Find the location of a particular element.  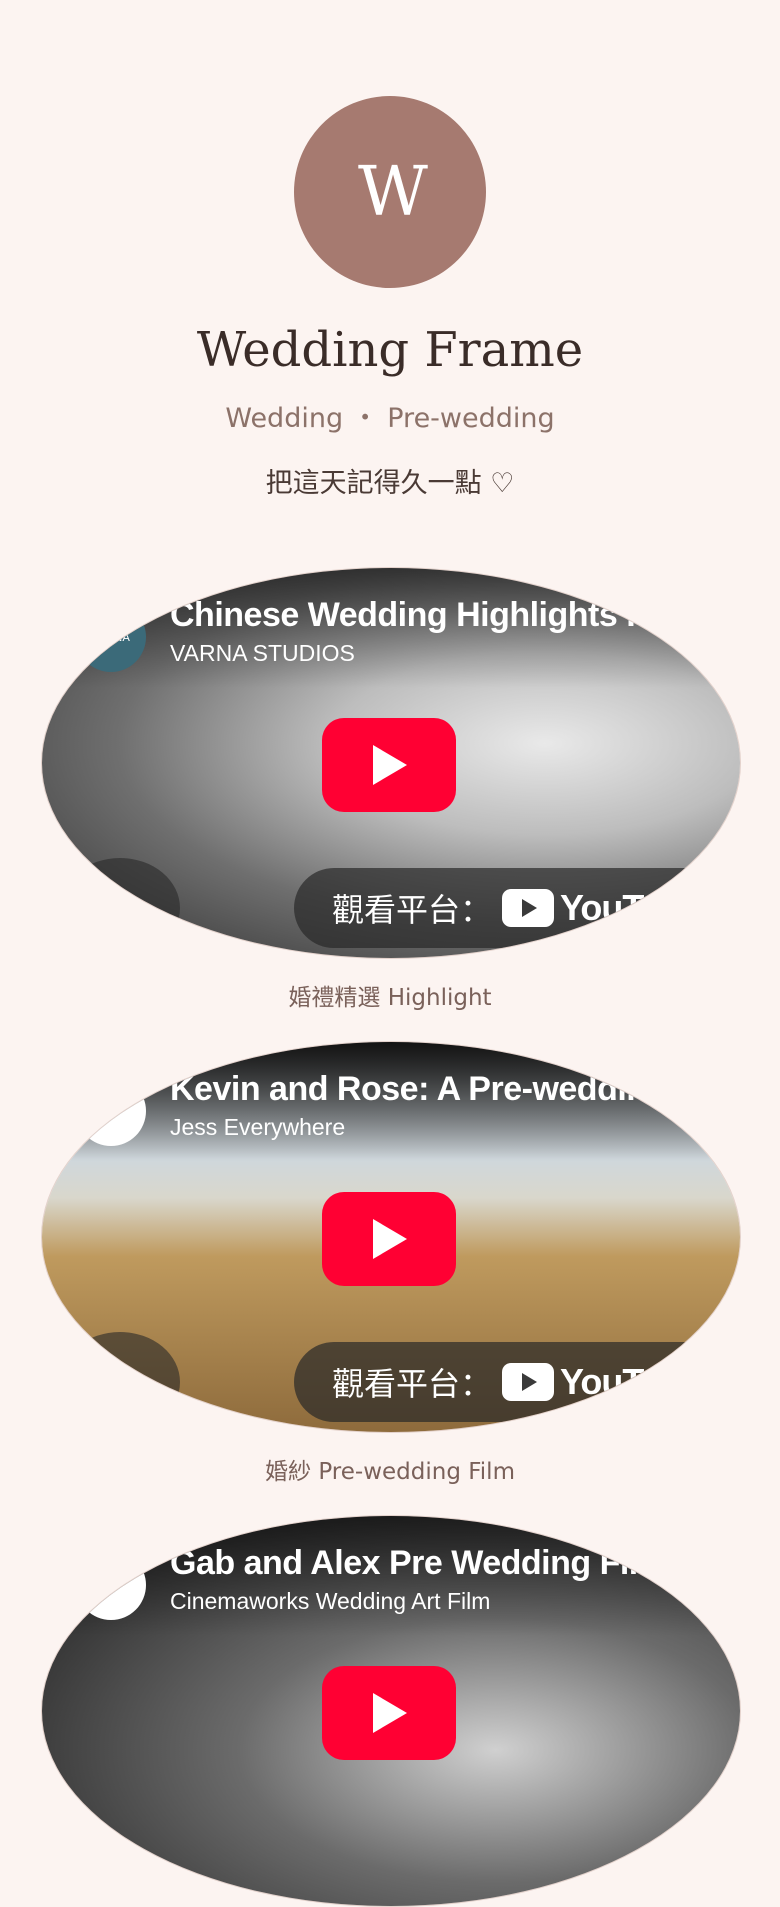

video-channel: Jess Everywhere is located at coordinates (257, 1127).